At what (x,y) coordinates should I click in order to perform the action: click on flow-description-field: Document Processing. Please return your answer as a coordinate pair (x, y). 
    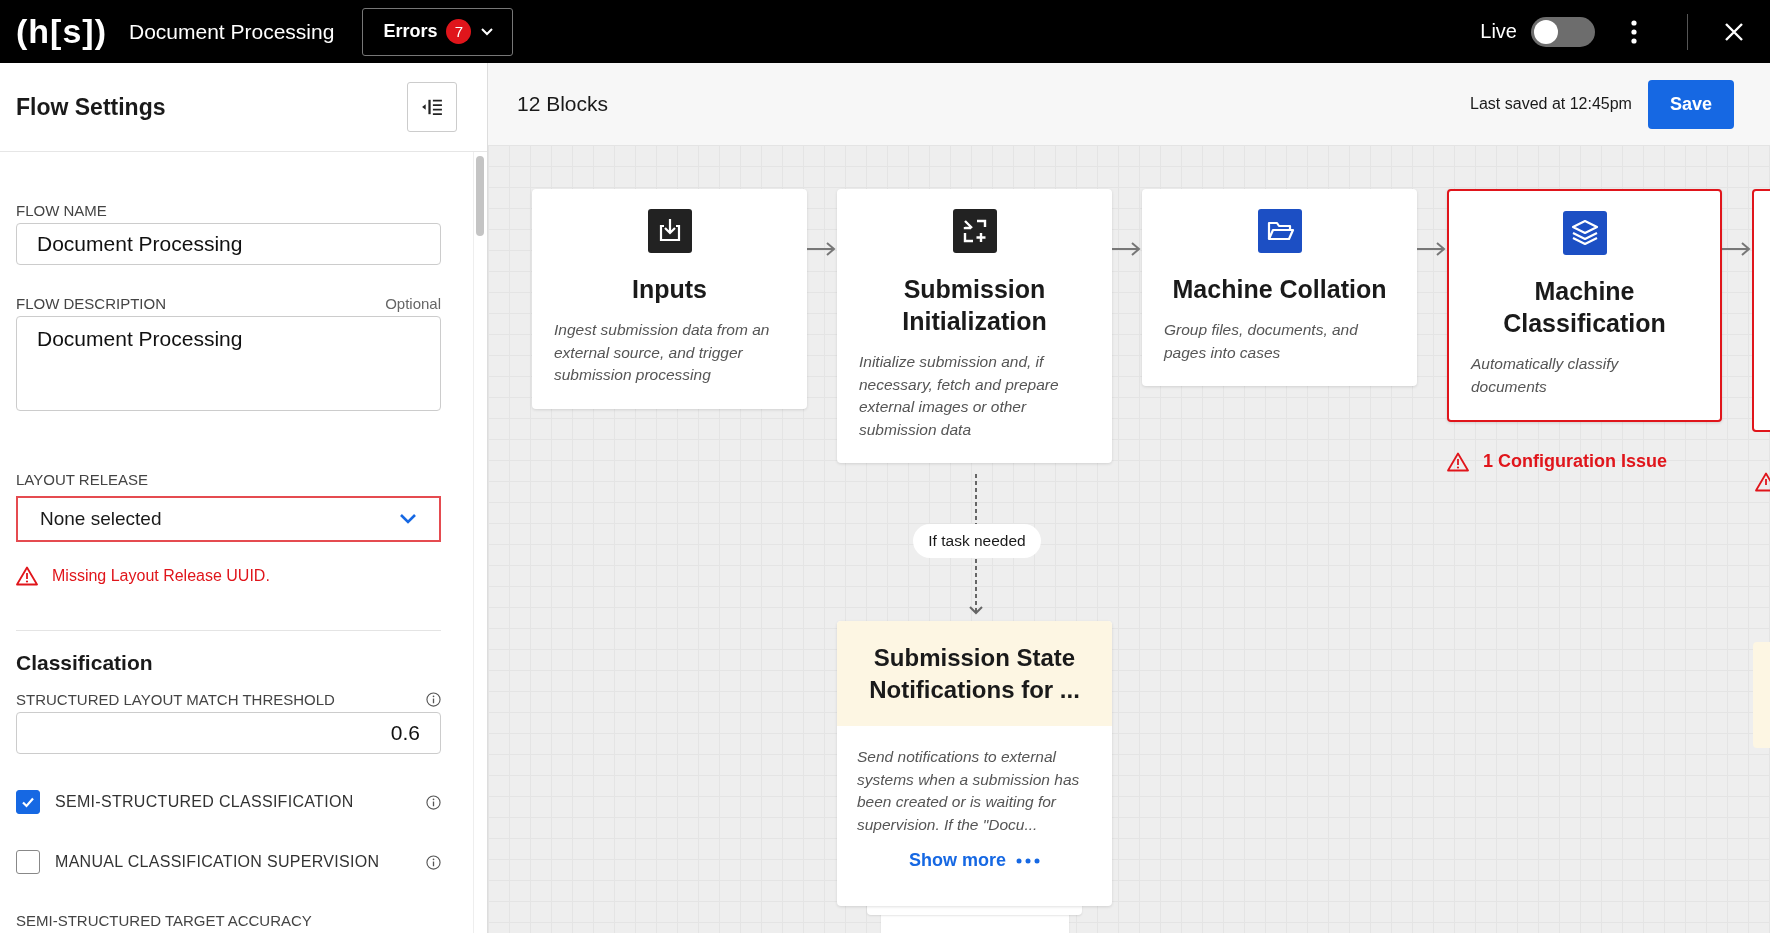
    Looking at the image, I should click on (228, 363).